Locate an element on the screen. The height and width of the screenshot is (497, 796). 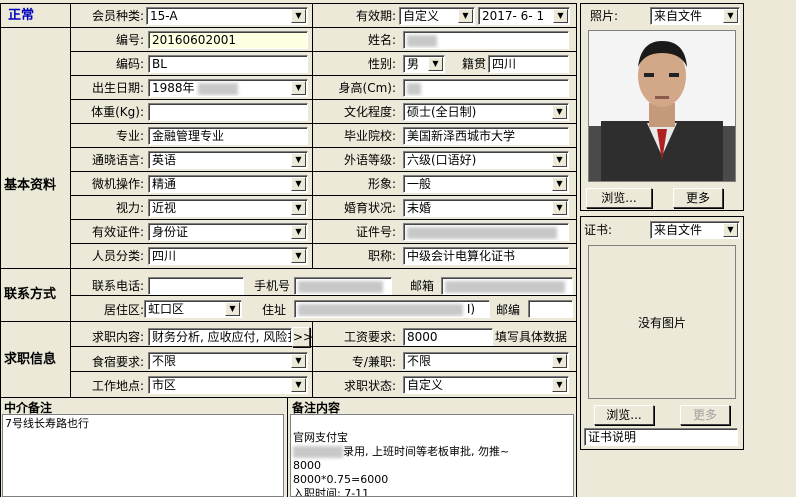
cert-desc-input: 证书说明 is located at coordinates (661, 437).